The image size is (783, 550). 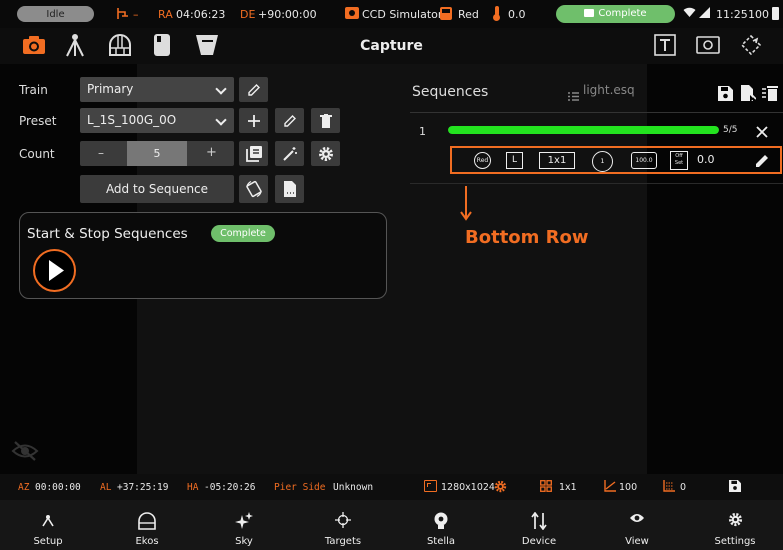 I want to click on az-label: AZ, so click(x=24, y=487).